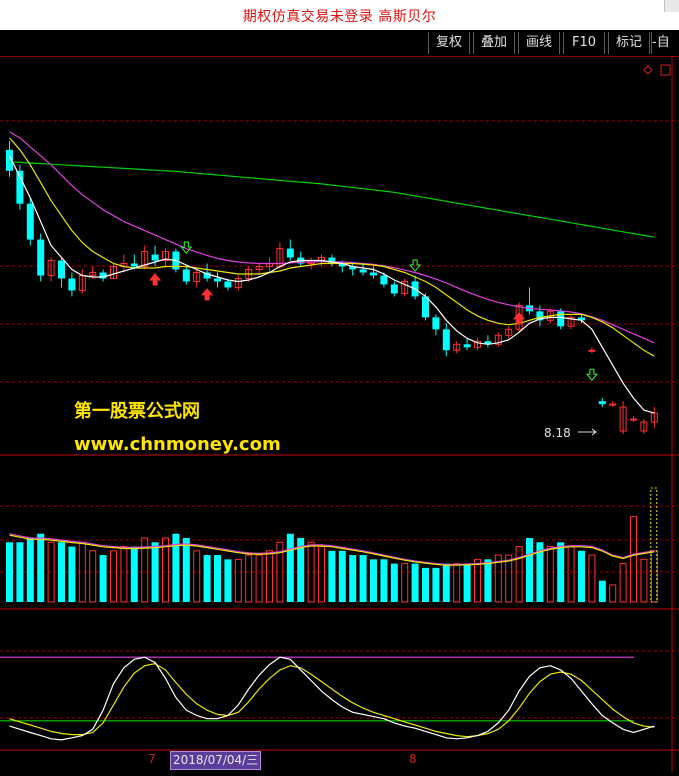 The image size is (679, 776). What do you see at coordinates (339, 761) in the screenshot?
I see `date-axis: 7 2018/07/04/三 8` at bounding box center [339, 761].